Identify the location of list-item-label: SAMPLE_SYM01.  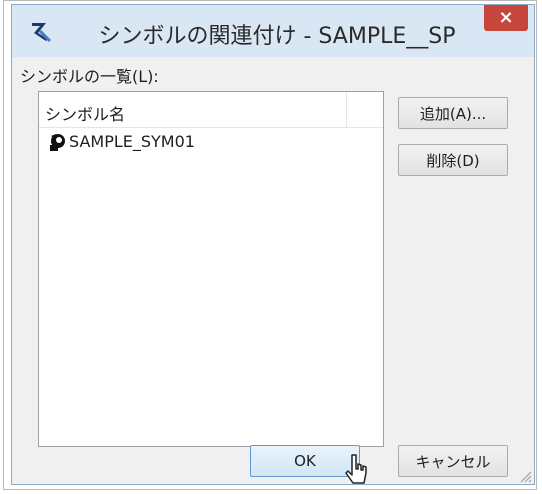
(132, 141).